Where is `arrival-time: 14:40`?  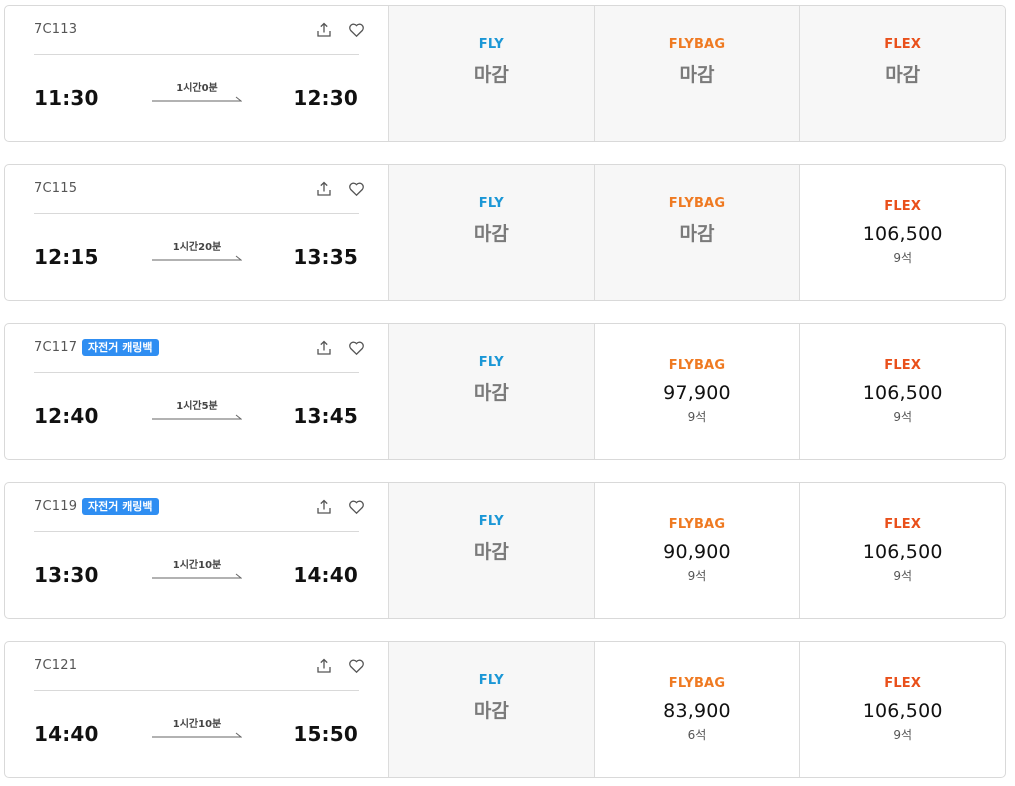
arrival-time: 14:40 is located at coordinates (325, 575).